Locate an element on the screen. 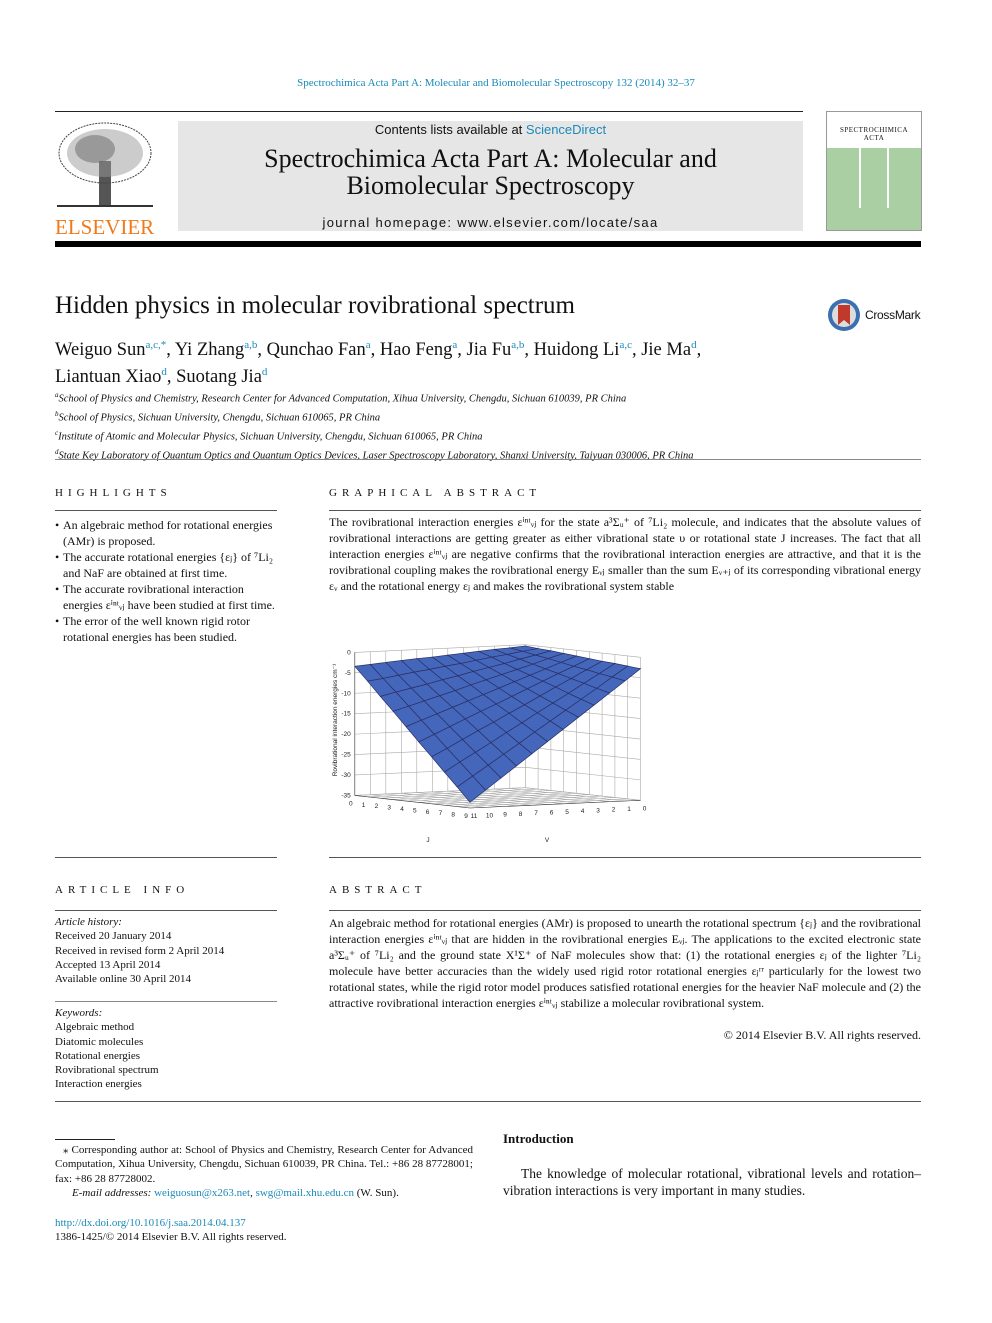 The width and height of the screenshot is (992, 1323). keywords-label: Keywords: is located at coordinates (79, 1013).